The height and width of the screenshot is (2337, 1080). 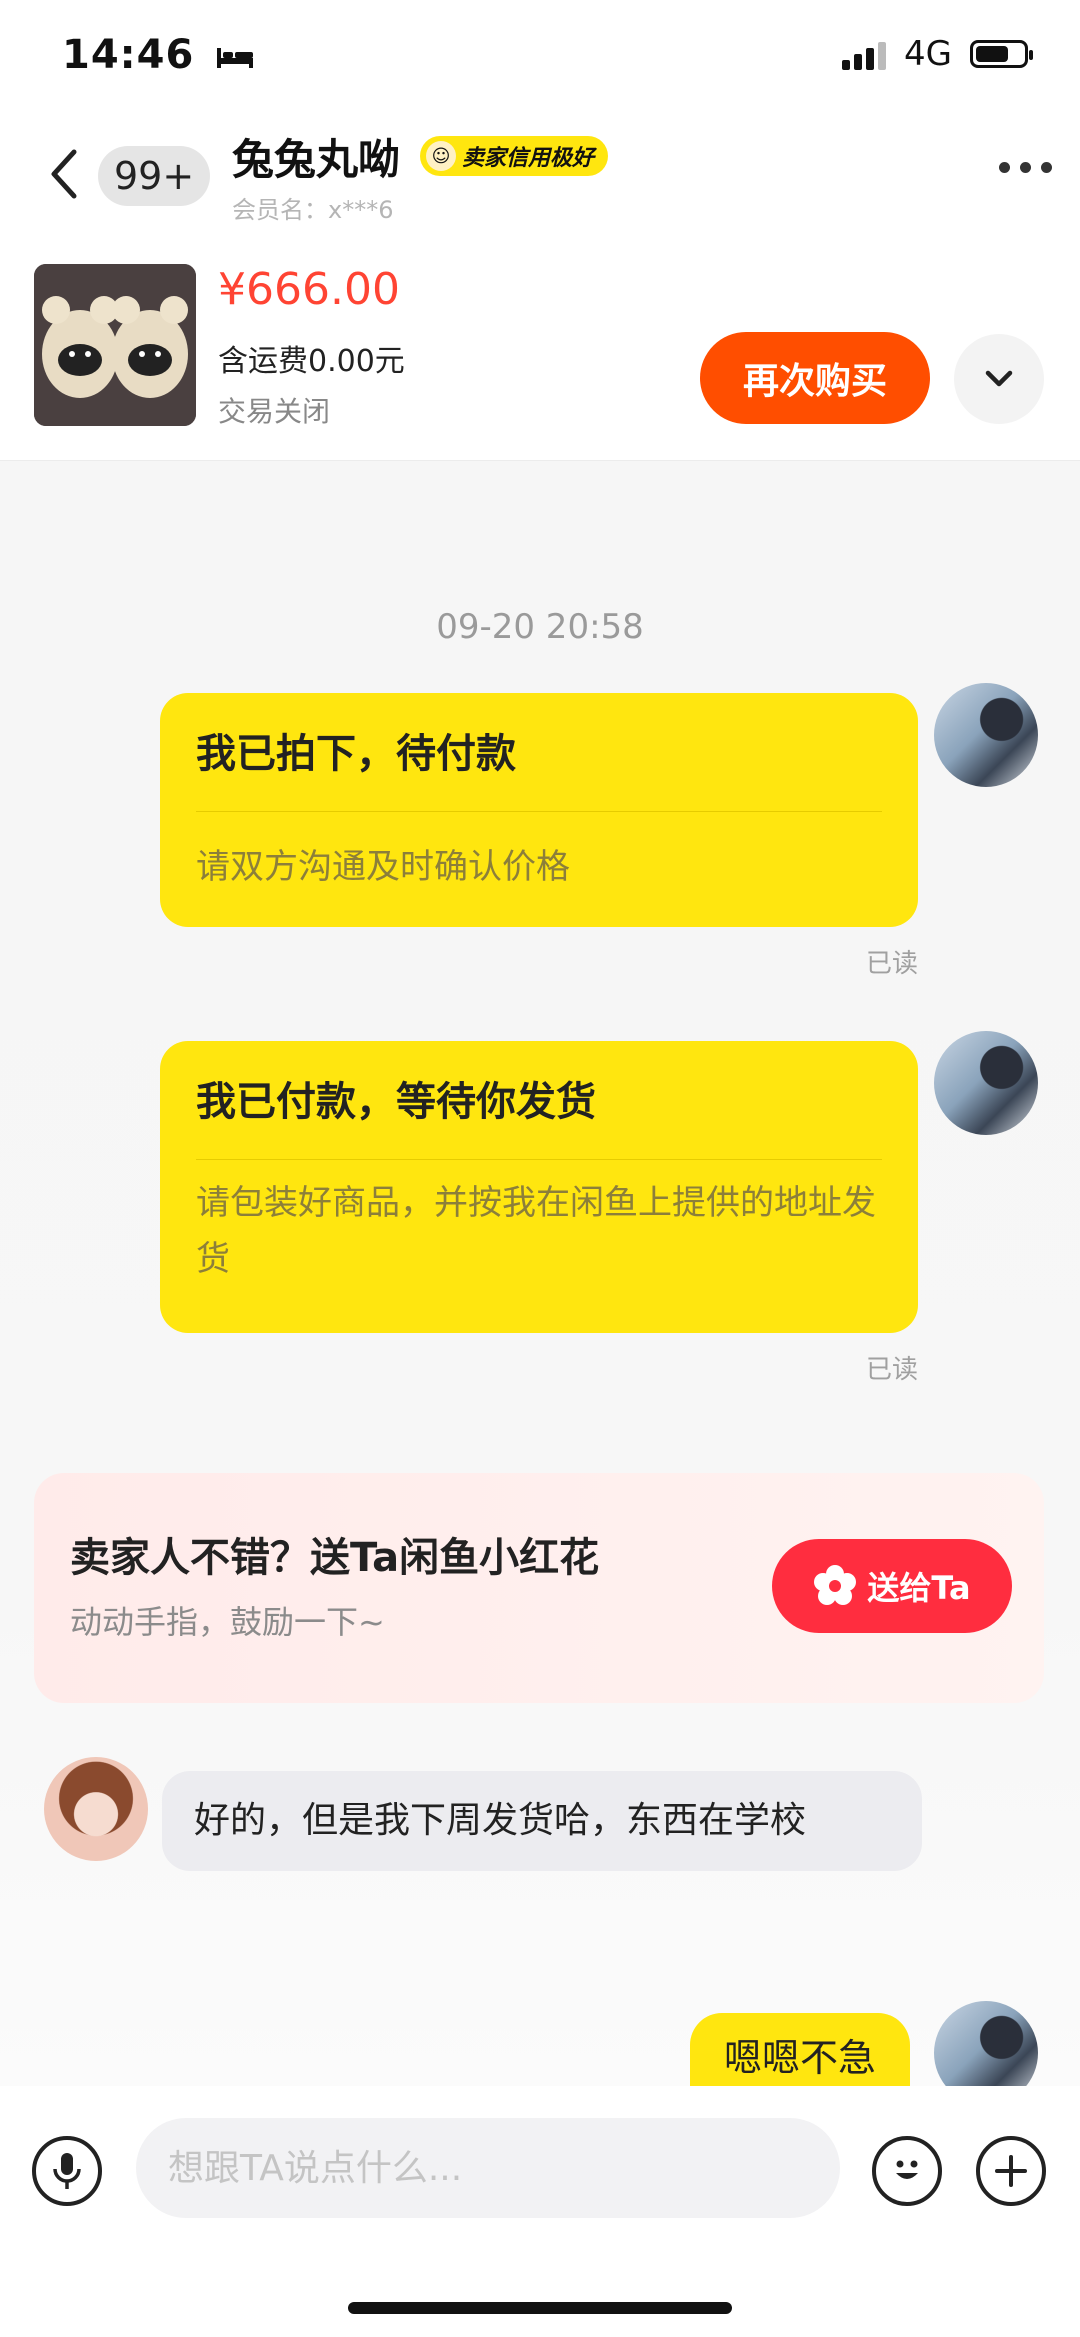 I want to click on rebuy-button: 再次购买, so click(x=815, y=378).